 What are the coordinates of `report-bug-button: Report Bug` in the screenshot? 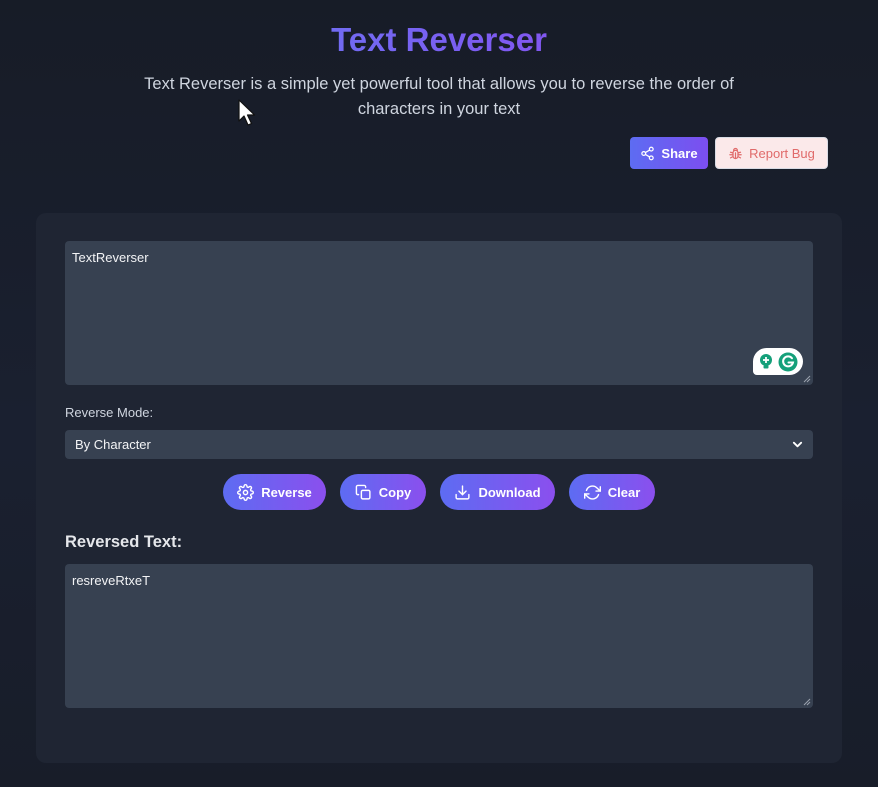 It's located at (771, 153).